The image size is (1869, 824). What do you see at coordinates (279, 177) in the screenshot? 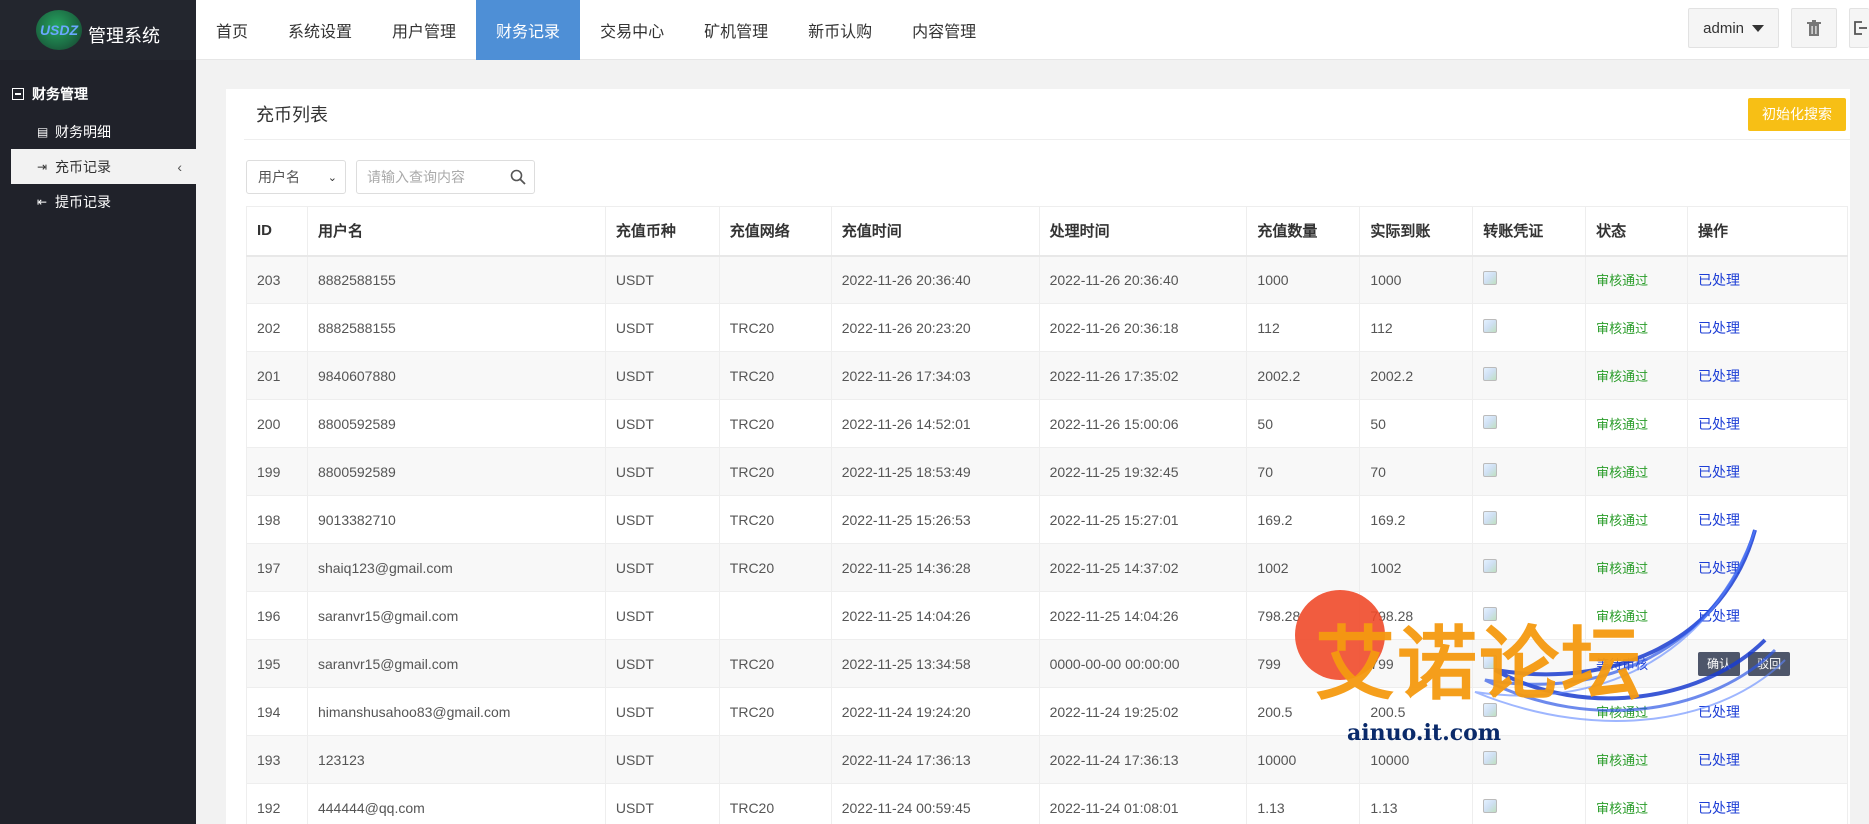
I see `filter-field-value: 用户名` at bounding box center [279, 177].